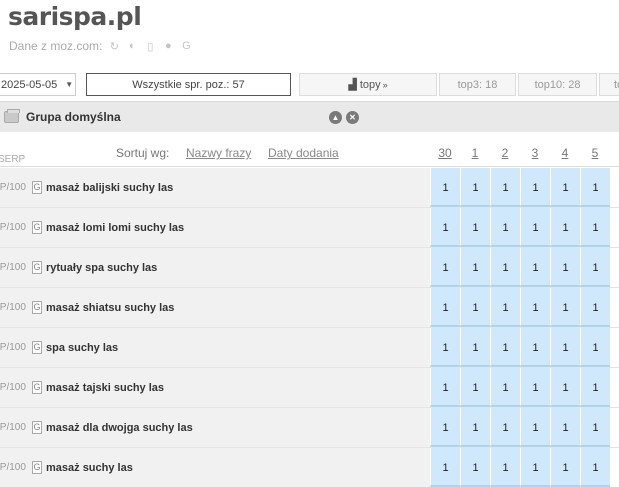 This screenshot has height=487, width=619. What do you see at coordinates (309, 467) in the screenshot?
I see `table-row: IP/100Gmasaż suchy las111111` at bounding box center [309, 467].